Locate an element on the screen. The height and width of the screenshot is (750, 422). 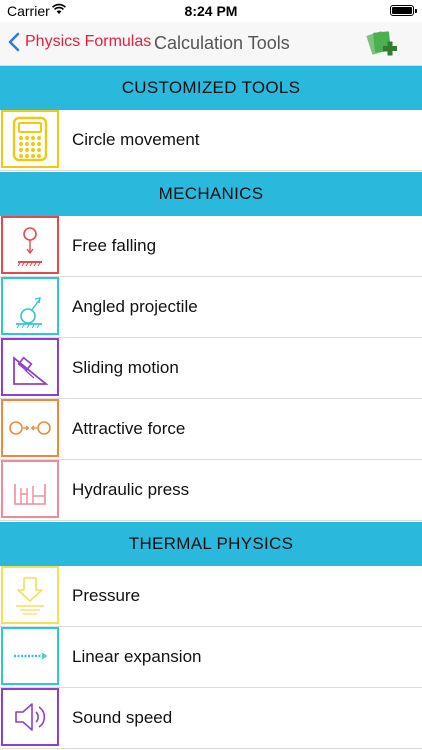
tool-label: Linear expansion is located at coordinates (137, 656).